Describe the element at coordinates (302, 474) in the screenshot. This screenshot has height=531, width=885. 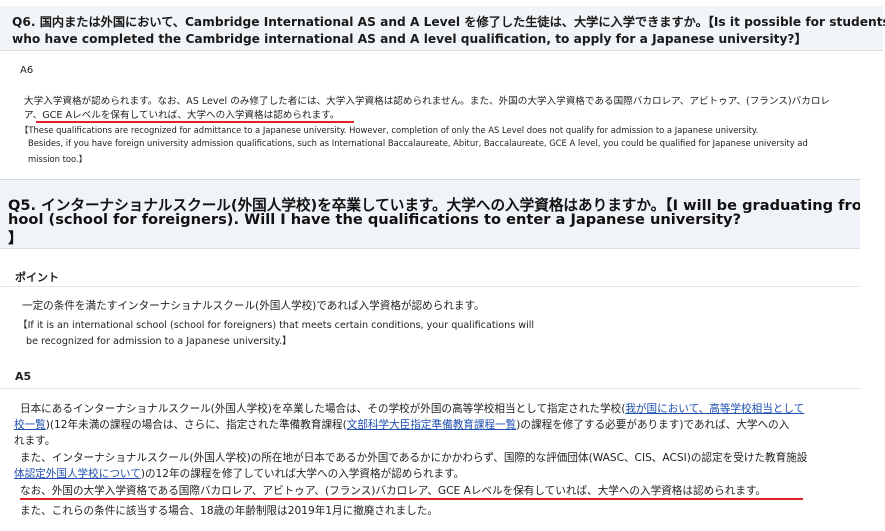
I see `a5-line-5-text: )の12年の課程を修了していれば大学への入学資格が認められます。` at that location.